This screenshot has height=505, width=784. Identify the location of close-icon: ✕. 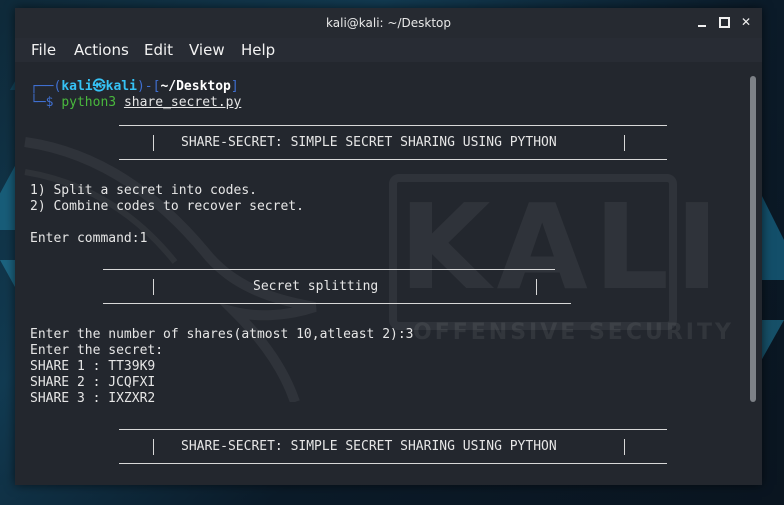
(746, 22).